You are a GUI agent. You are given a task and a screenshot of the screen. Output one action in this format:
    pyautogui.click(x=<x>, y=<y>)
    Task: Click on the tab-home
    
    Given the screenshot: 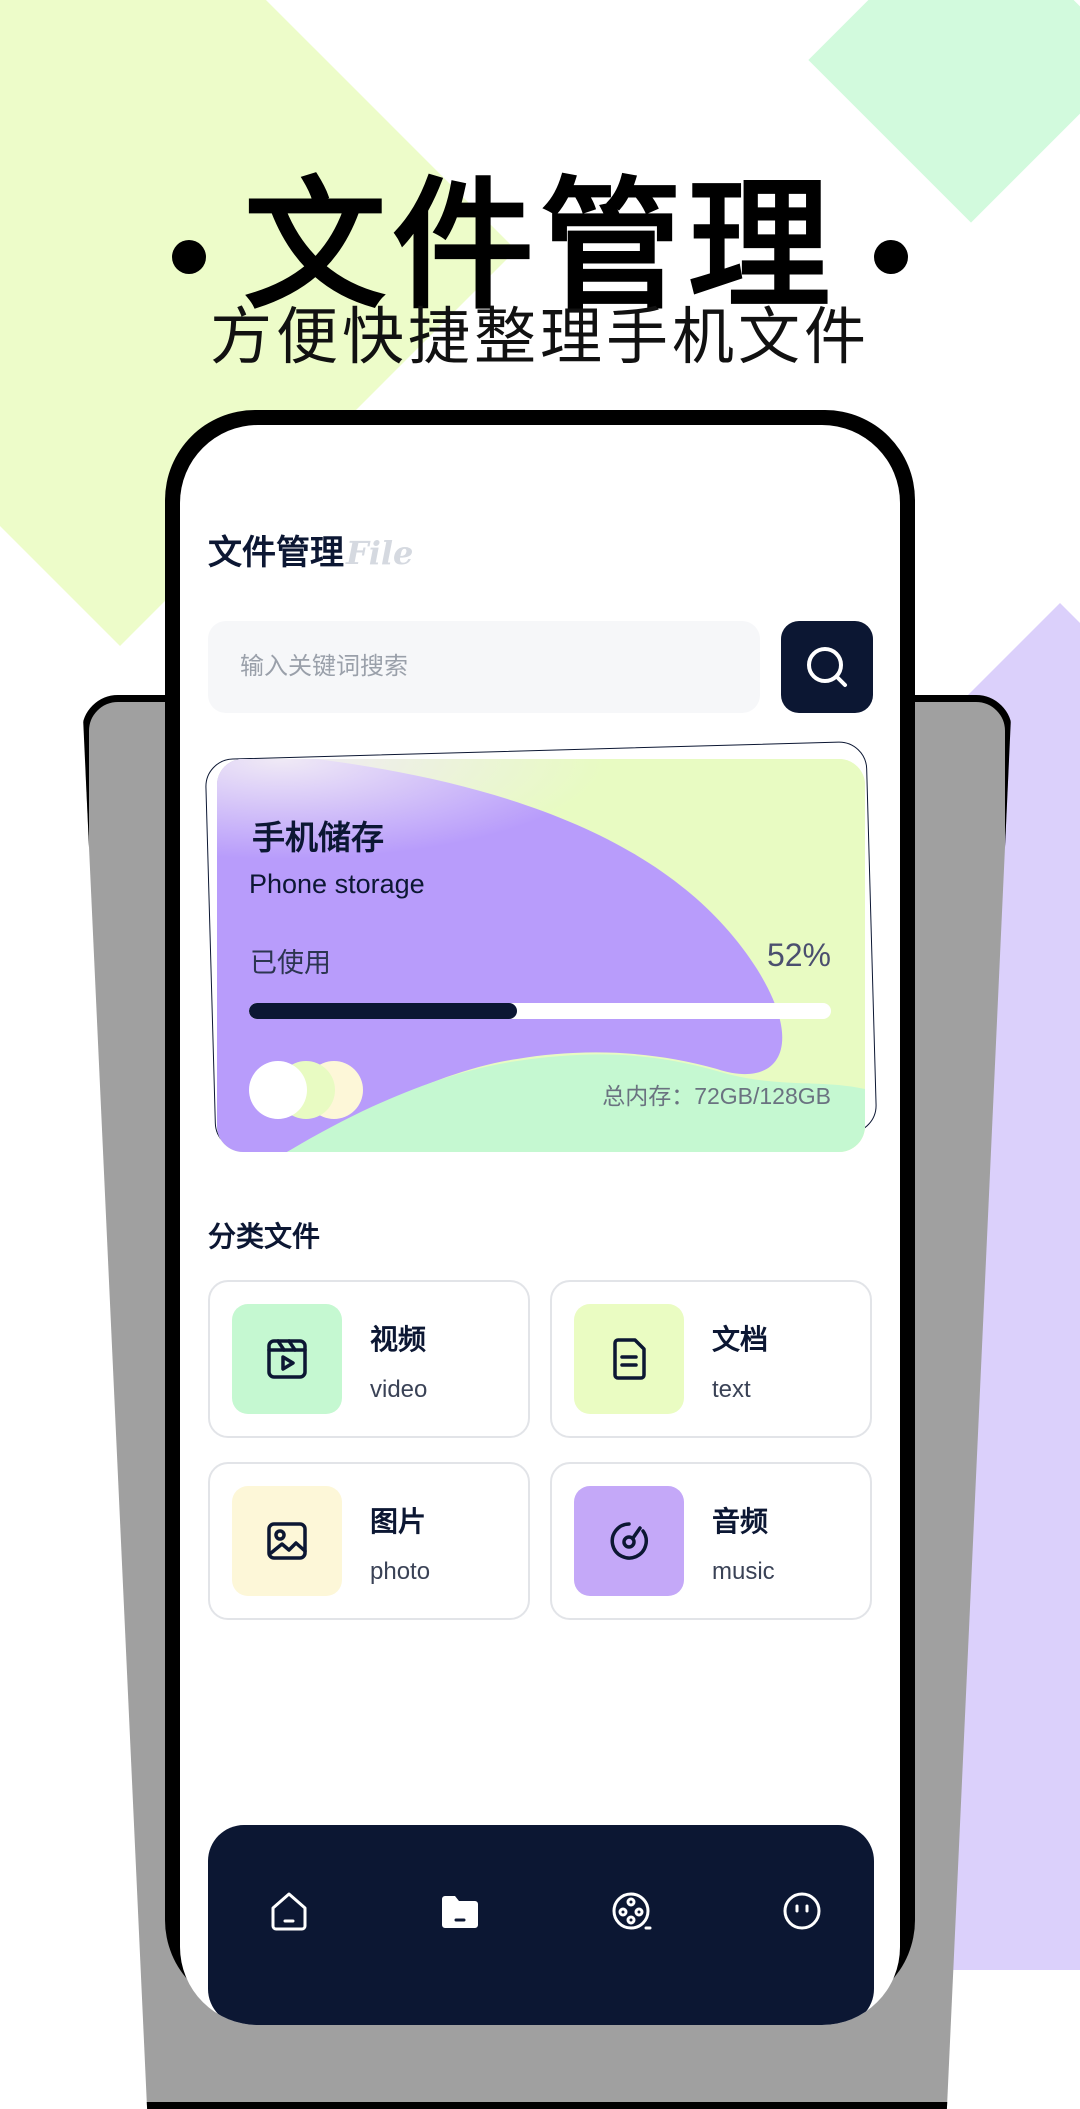 What is the action you would take?
    pyautogui.click(x=289, y=1911)
    